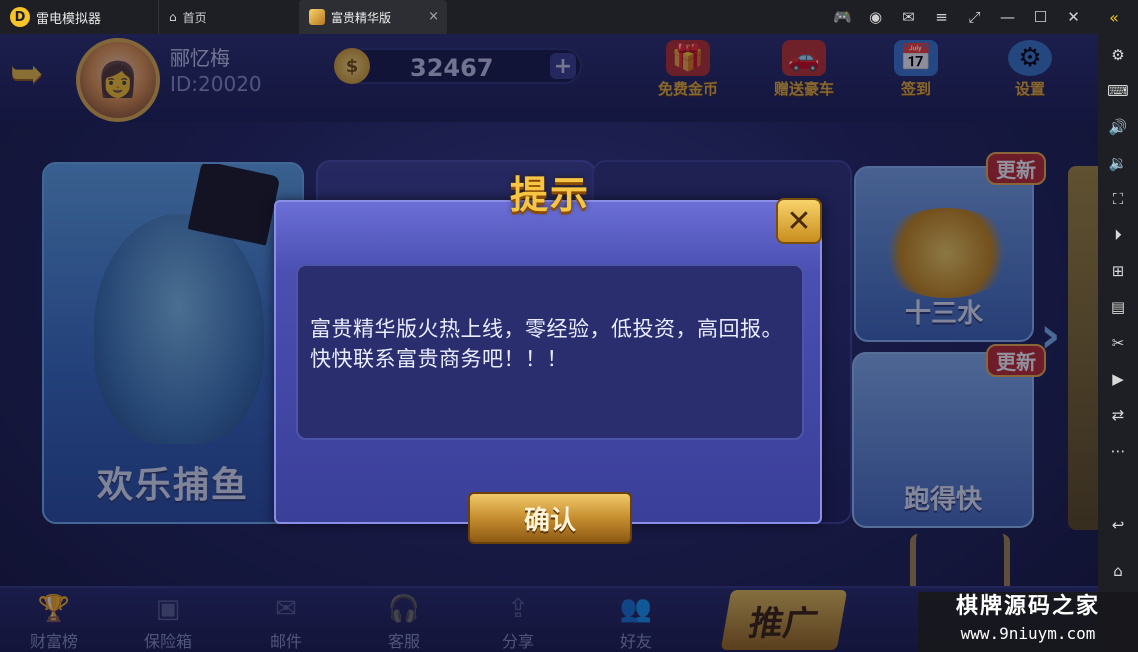  I want to click on confirm-button: 确认, so click(550, 518).